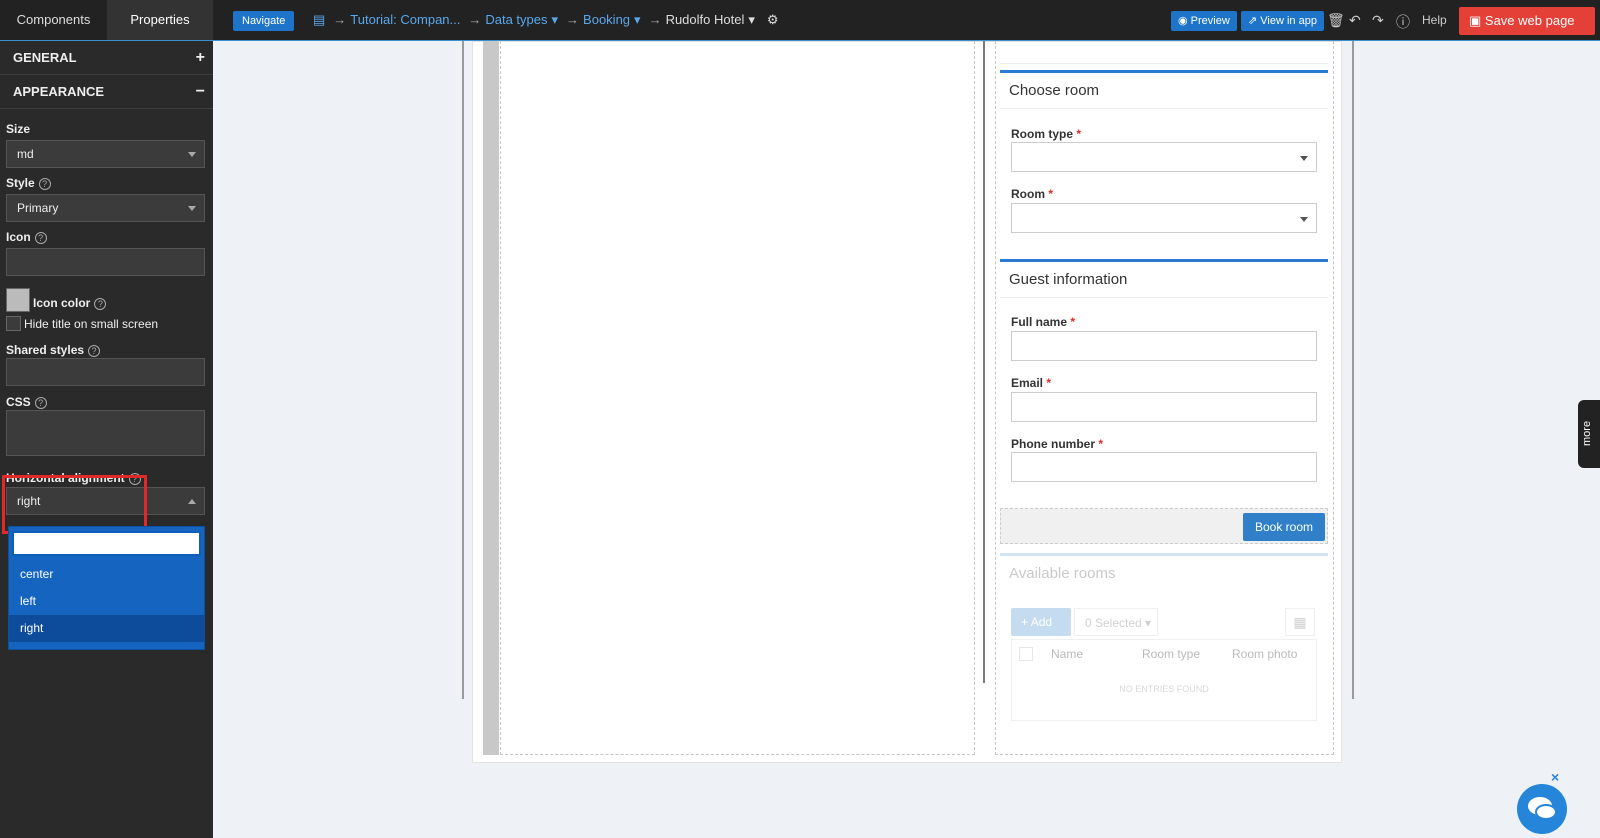  Describe the element at coordinates (1068, 279) in the screenshot. I see `guest-information-title: Guest information` at that location.